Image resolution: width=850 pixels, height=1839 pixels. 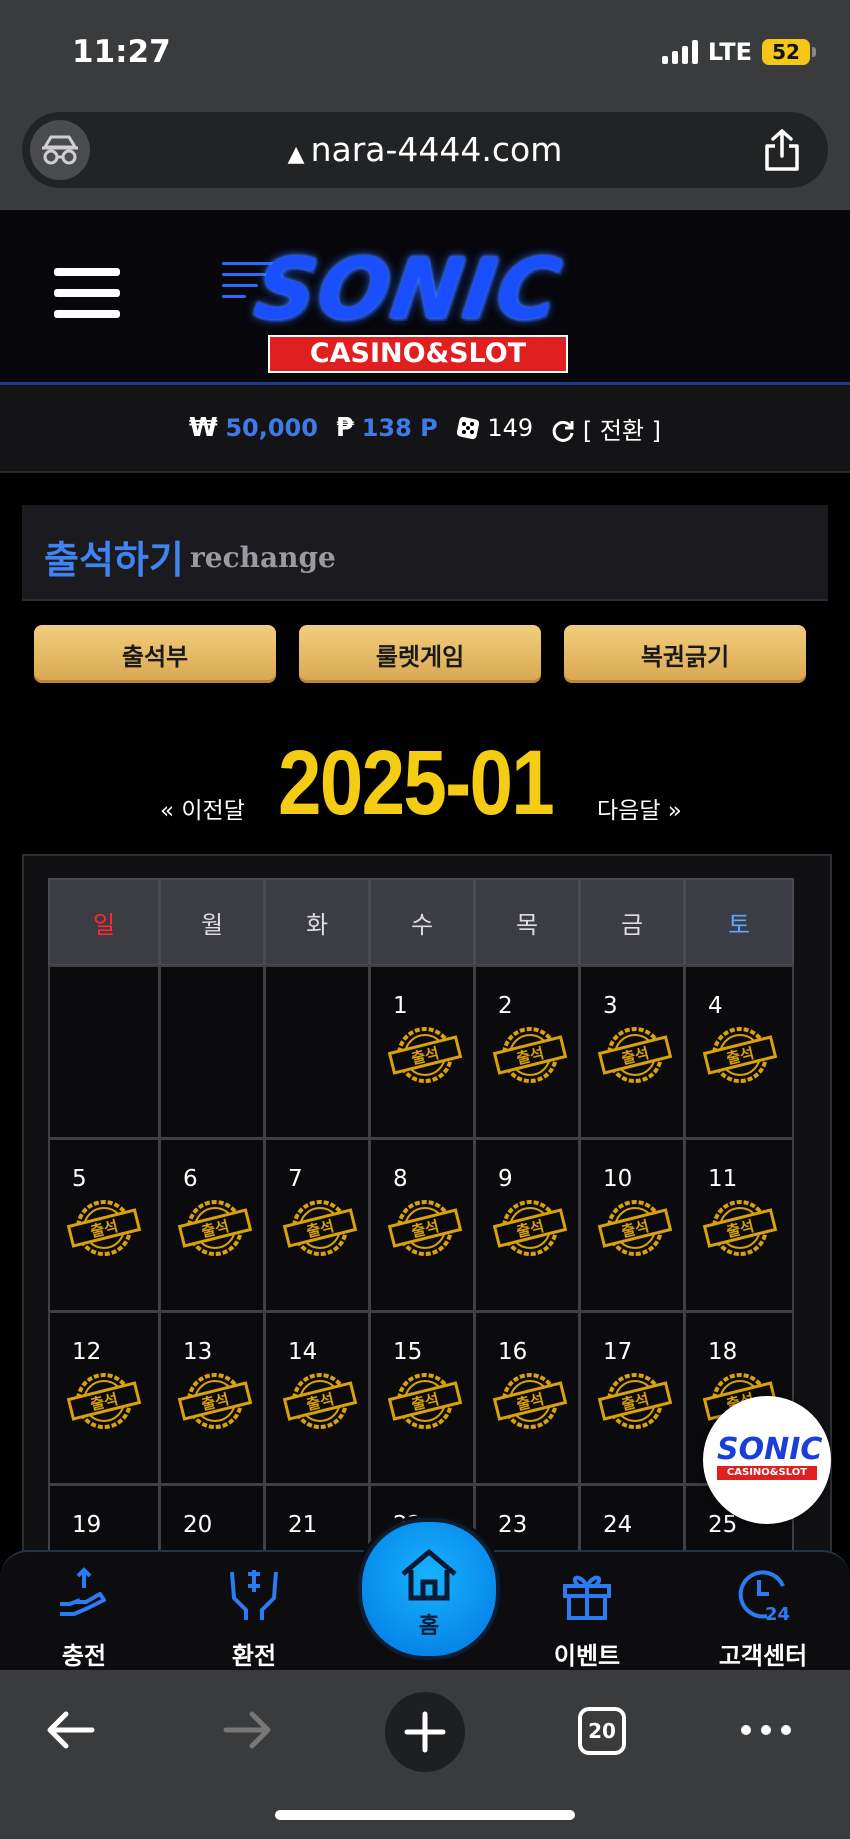 What do you see at coordinates (766, 1730) in the screenshot?
I see `more-icon` at bounding box center [766, 1730].